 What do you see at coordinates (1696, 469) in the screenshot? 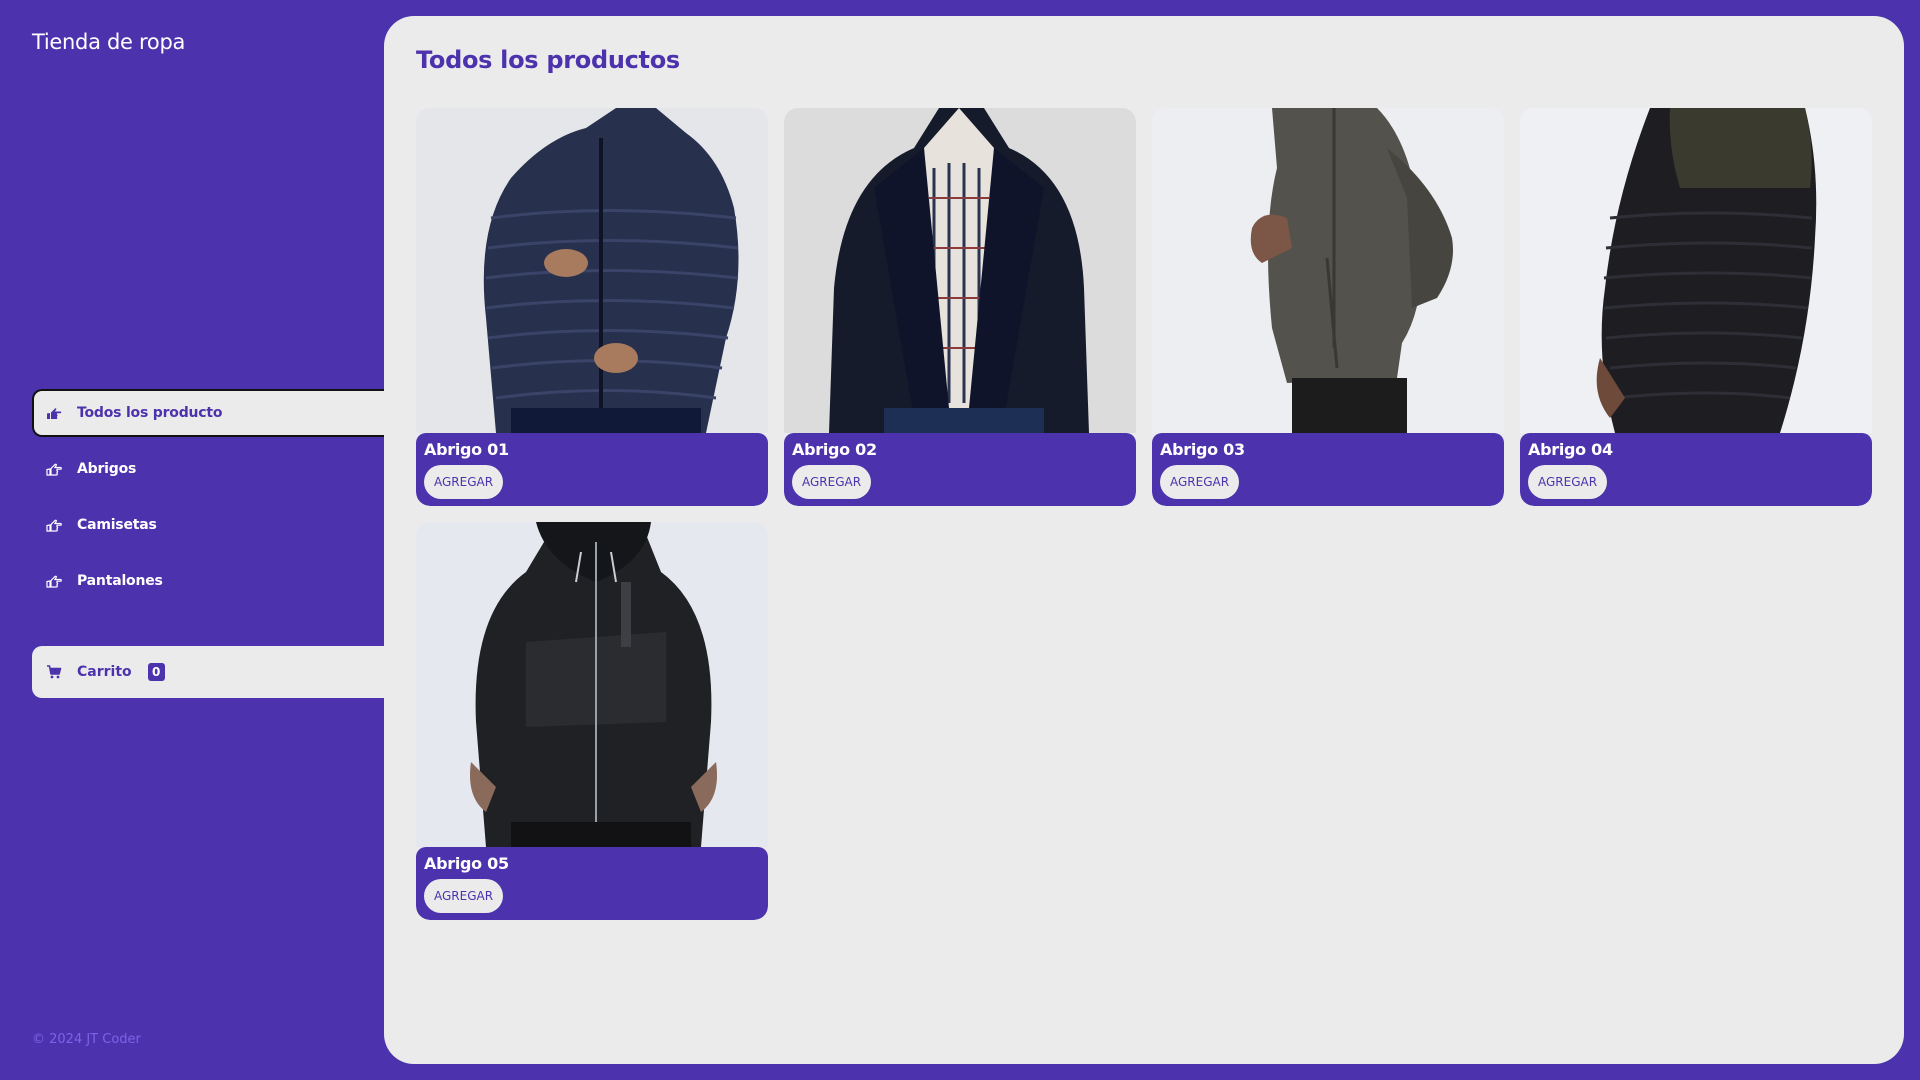
I see `product-info: Abrigo 04 AGREGAR` at bounding box center [1696, 469].